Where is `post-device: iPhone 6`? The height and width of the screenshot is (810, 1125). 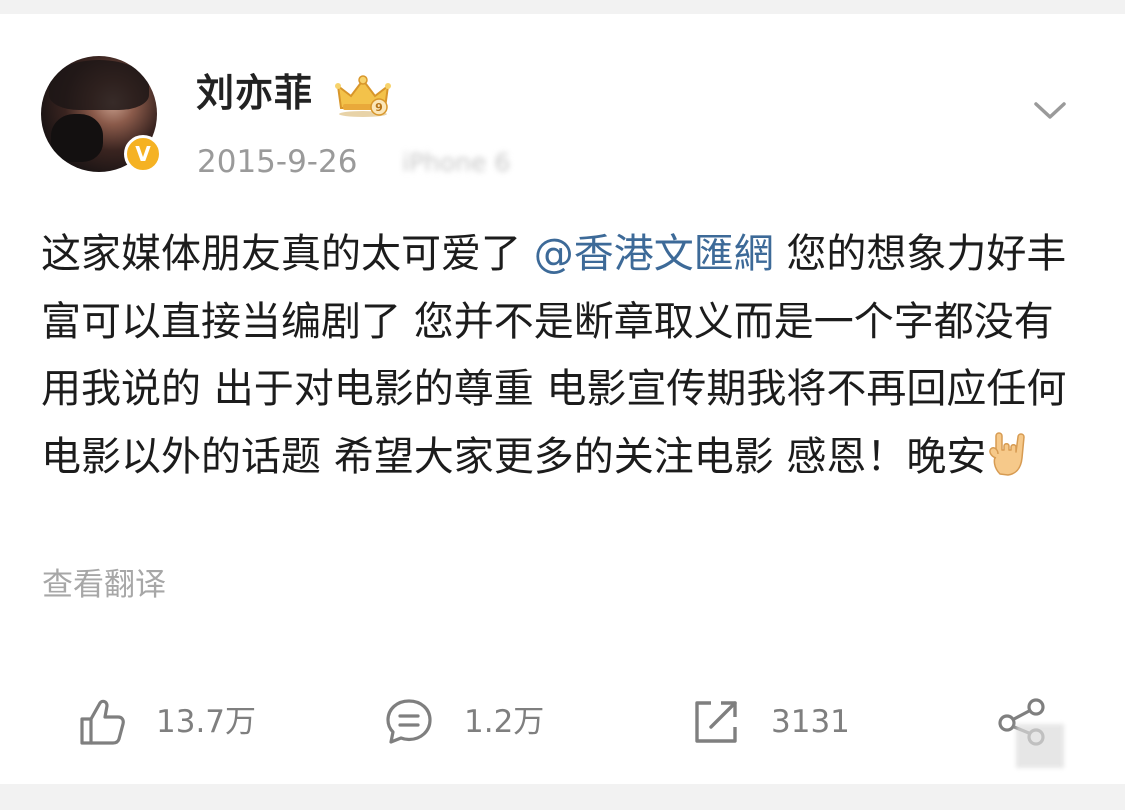 post-device: iPhone 6 is located at coordinates (456, 162).